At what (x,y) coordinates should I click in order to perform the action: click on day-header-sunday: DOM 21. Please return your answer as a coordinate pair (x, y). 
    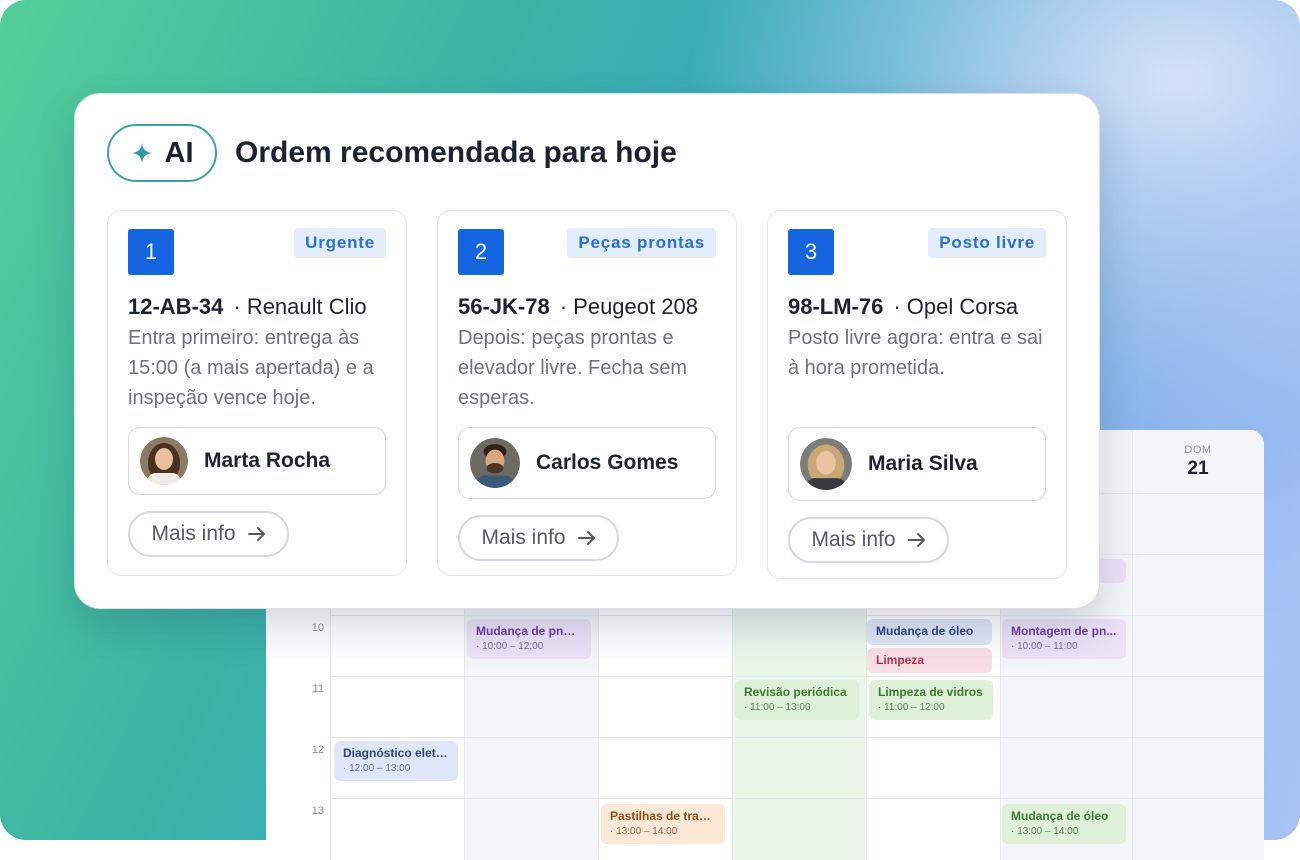
    Looking at the image, I should click on (1198, 462).